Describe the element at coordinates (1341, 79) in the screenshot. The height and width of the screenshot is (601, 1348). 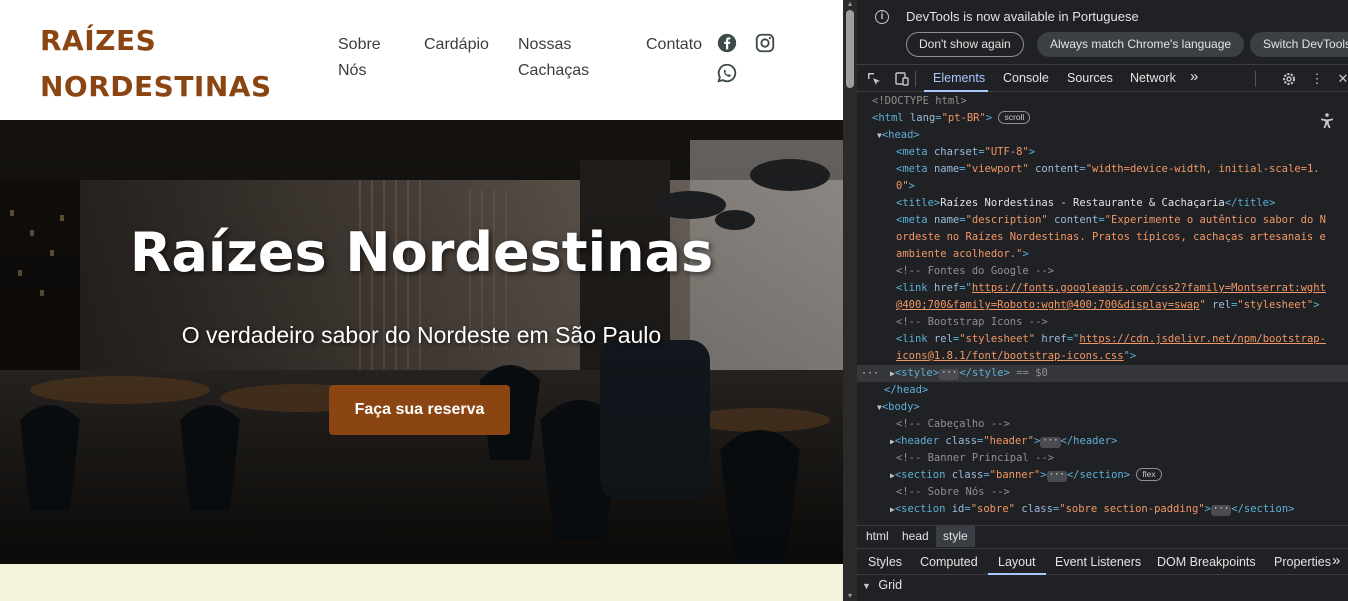
I see `close-devtools-icon: ✕` at that location.